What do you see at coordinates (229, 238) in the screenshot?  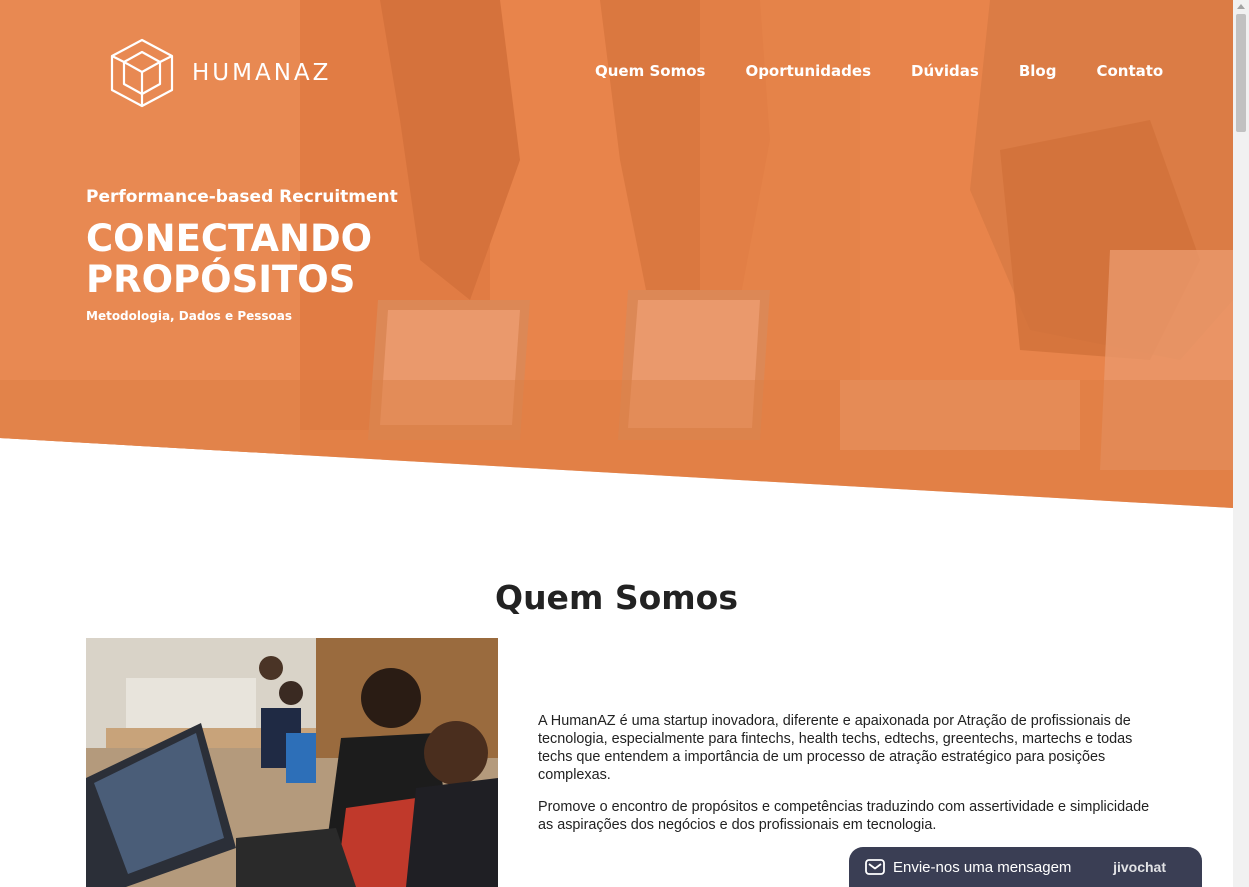 I see `hero-title-line1: CONECTANDO` at bounding box center [229, 238].